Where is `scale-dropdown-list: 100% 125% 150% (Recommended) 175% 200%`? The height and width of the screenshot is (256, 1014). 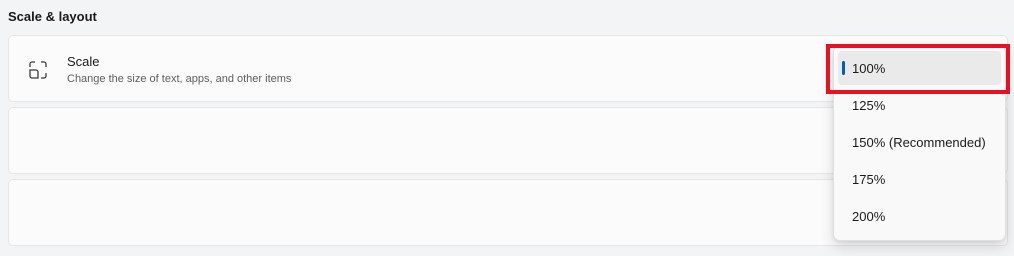
scale-dropdown-list: 100% 125% 150% (Recommended) 175% 200% is located at coordinates (919, 143).